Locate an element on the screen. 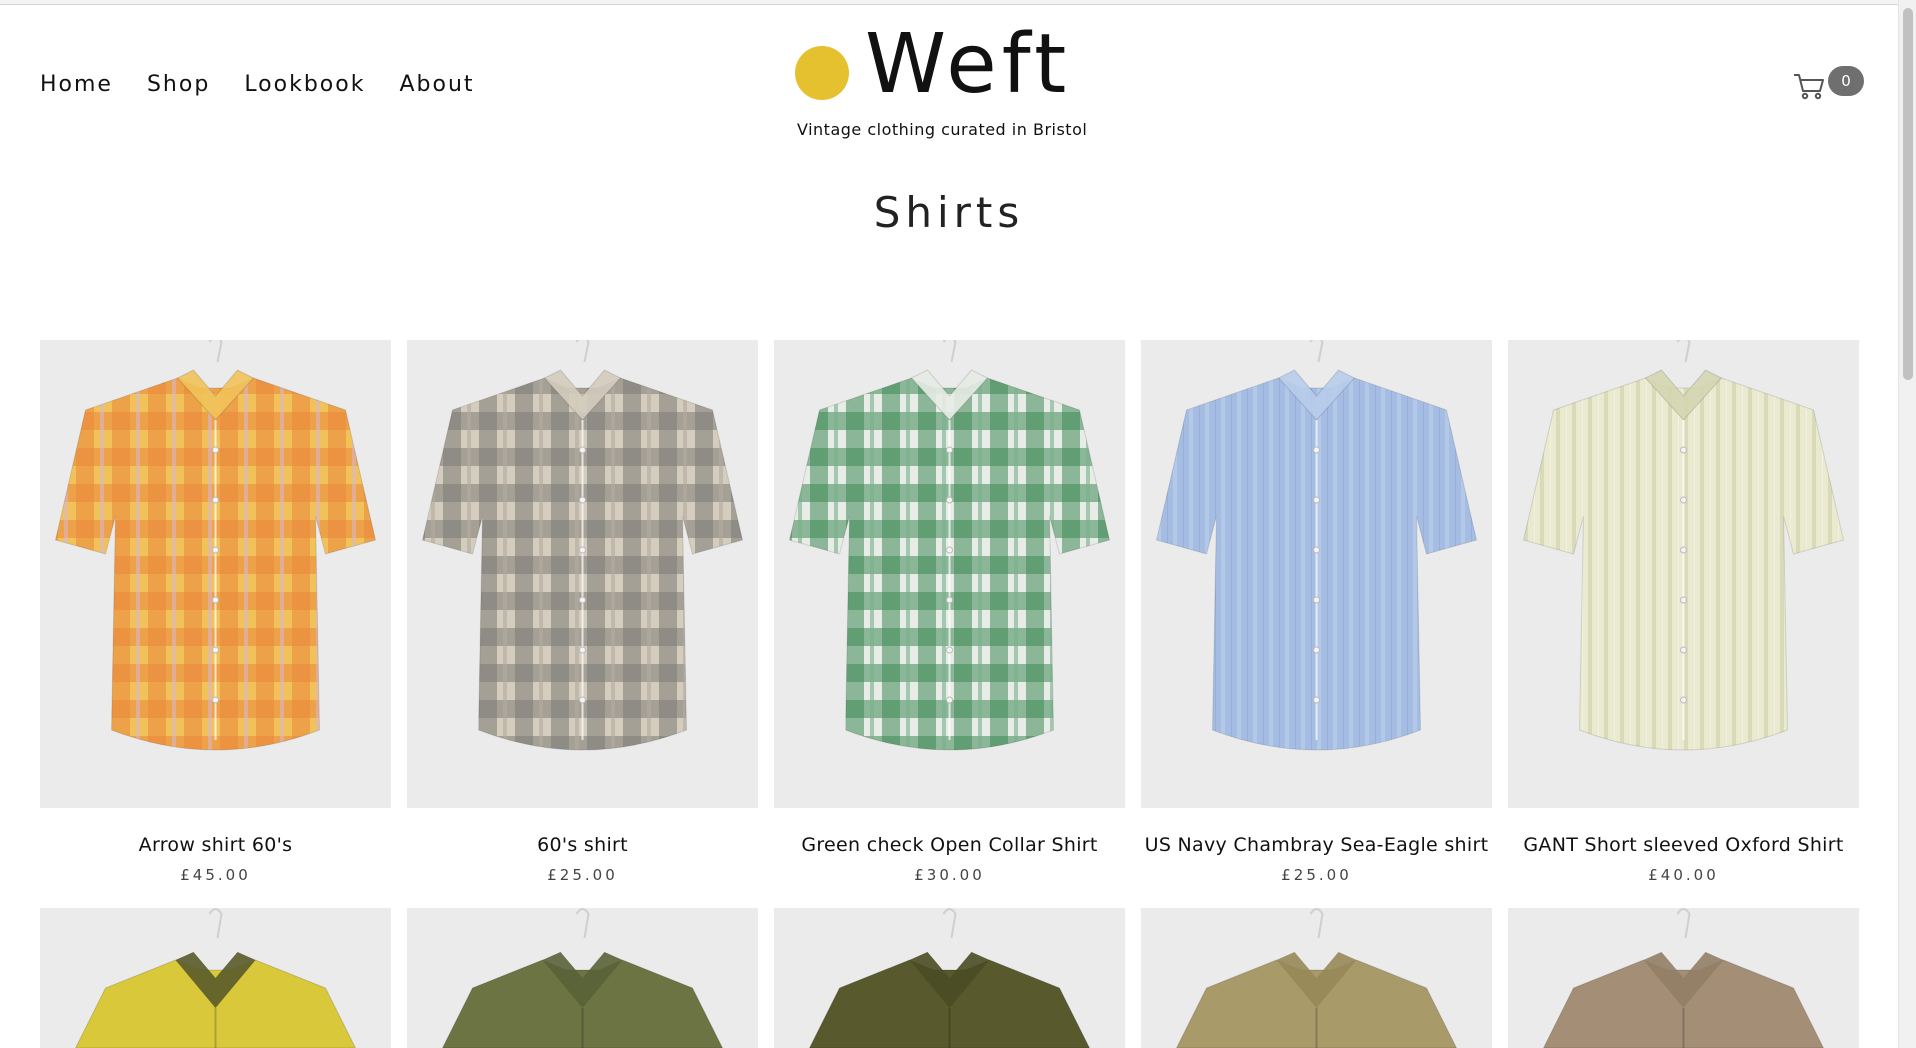  product-price: £30.00 is located at coordinates (949, 875).